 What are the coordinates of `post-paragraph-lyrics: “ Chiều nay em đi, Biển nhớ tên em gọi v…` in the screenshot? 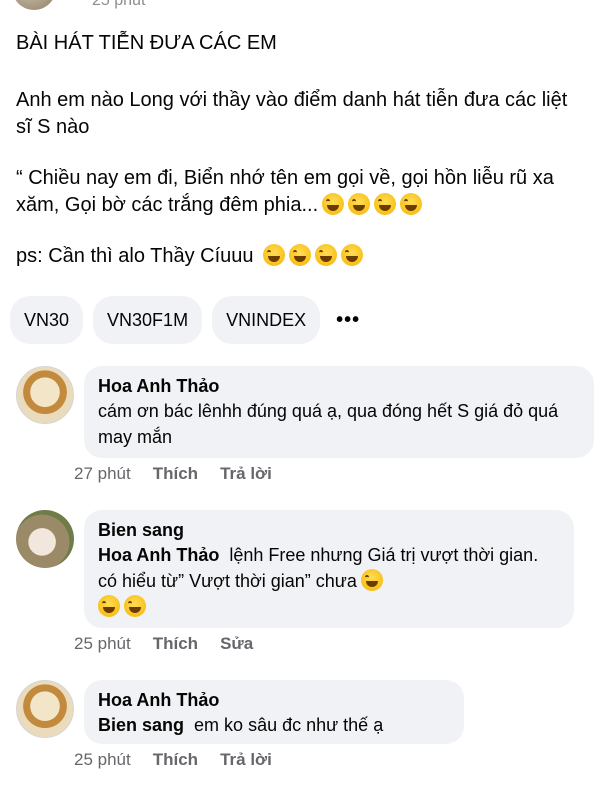 It's located at (296, 192).